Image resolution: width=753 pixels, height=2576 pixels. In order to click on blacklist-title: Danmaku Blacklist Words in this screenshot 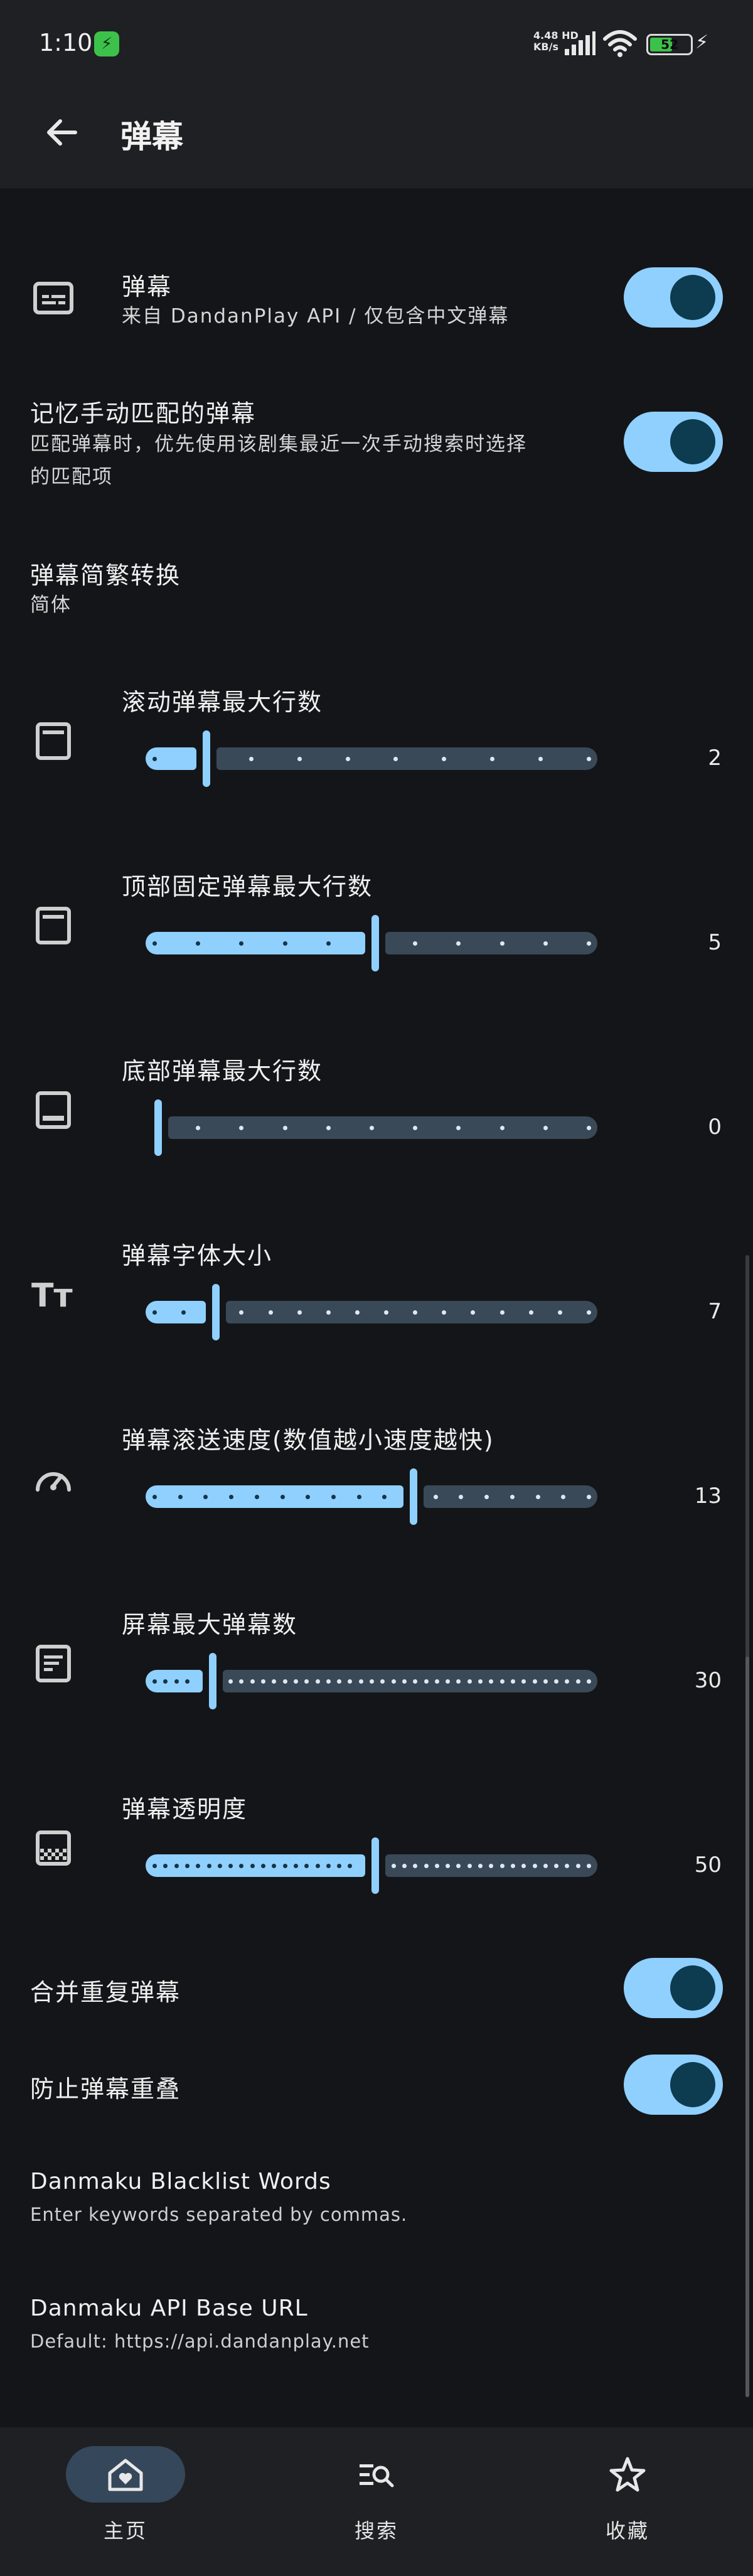, I will do `click(180, 2181)`.